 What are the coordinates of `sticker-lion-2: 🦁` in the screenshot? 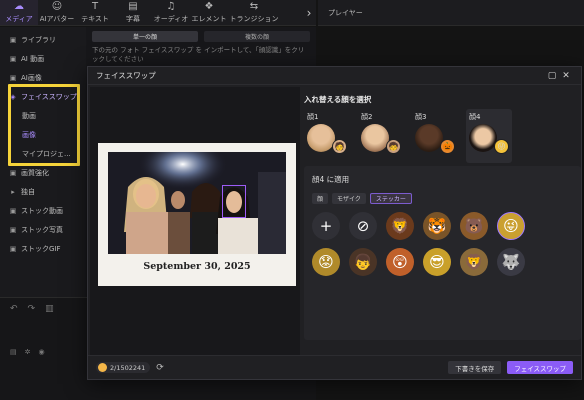 It's located at (474, 262).